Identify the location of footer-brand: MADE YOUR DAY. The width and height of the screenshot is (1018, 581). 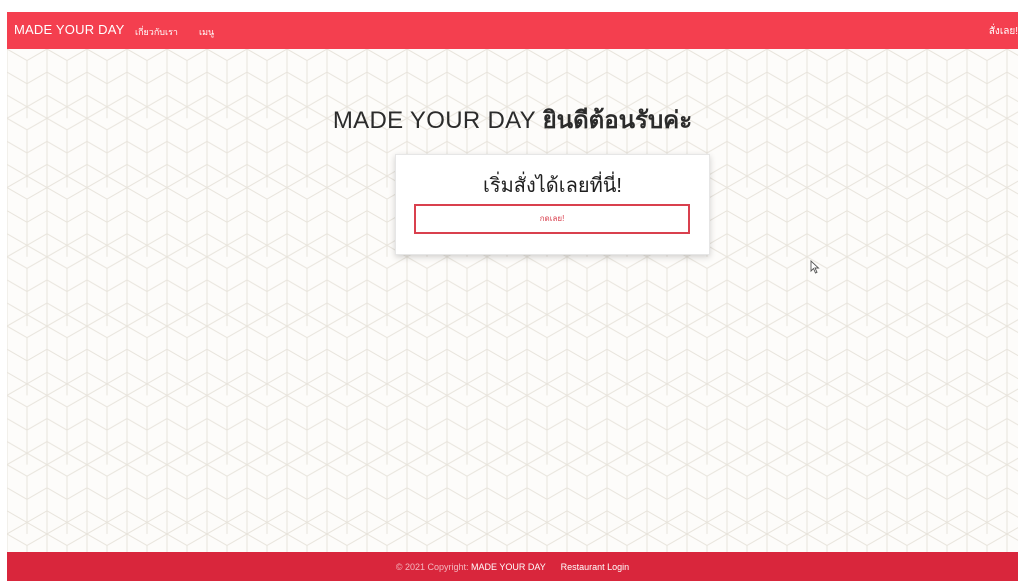
(508, 567).